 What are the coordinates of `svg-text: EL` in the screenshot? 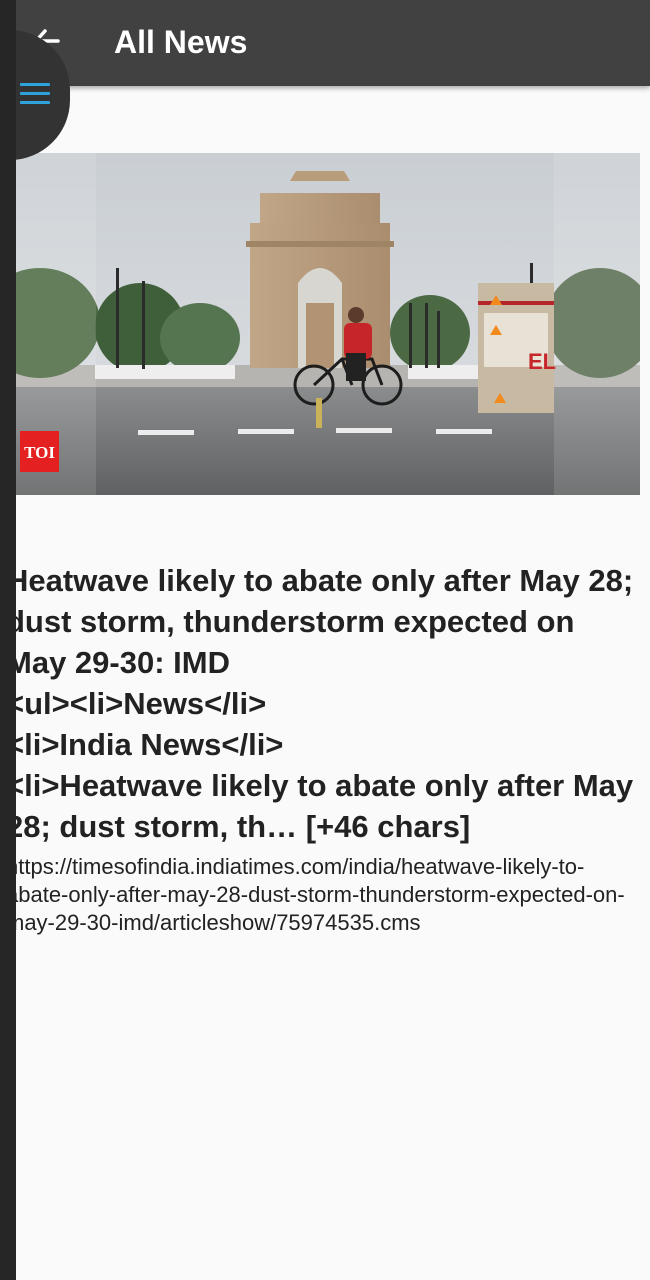 It's located at (542, 361).